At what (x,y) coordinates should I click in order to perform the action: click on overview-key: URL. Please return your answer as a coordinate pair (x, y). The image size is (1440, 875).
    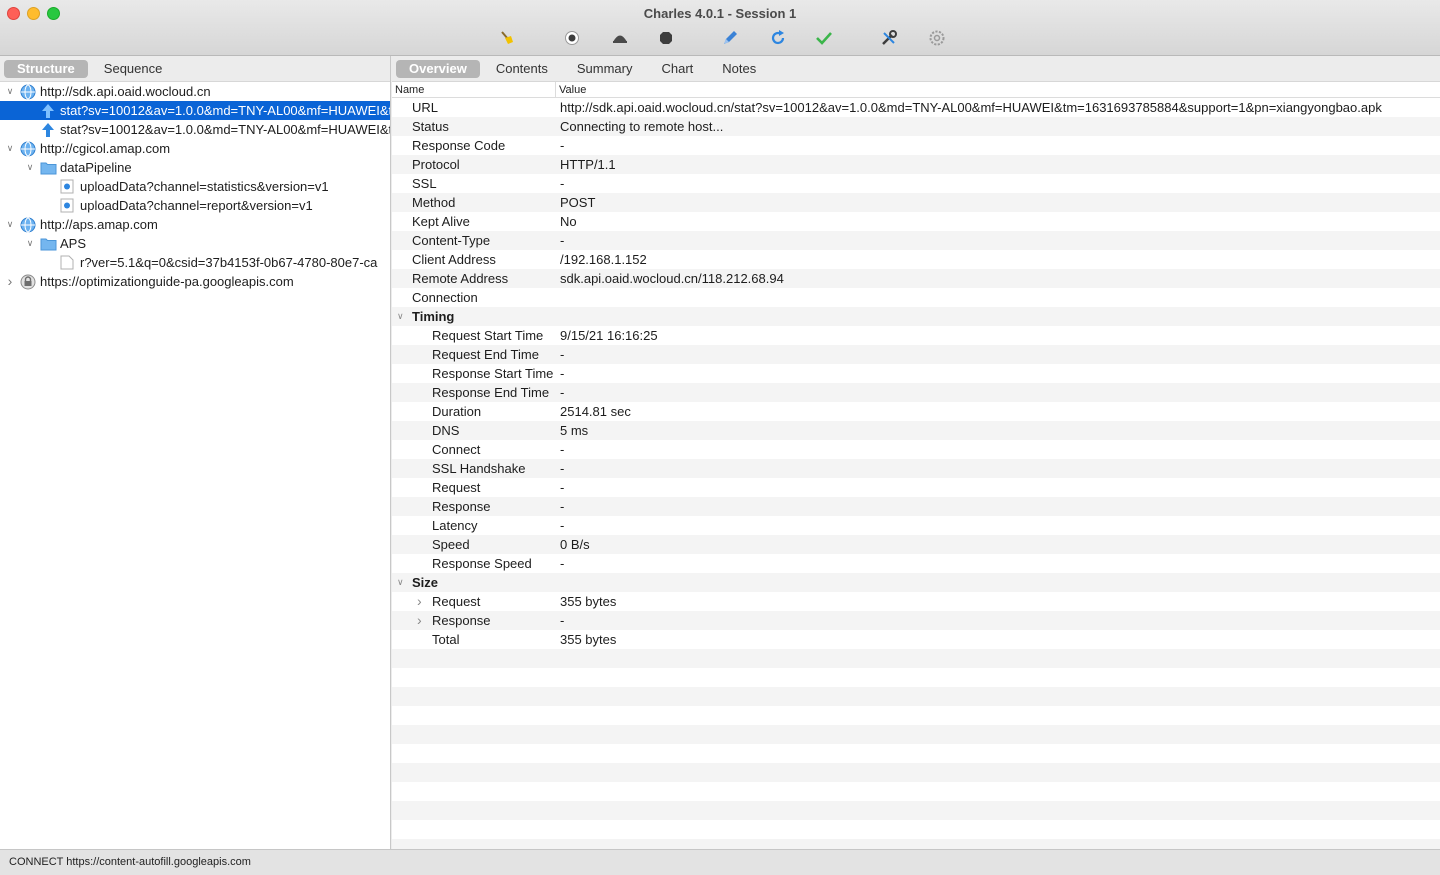
    Looking at the image, I should click on (425, 107).